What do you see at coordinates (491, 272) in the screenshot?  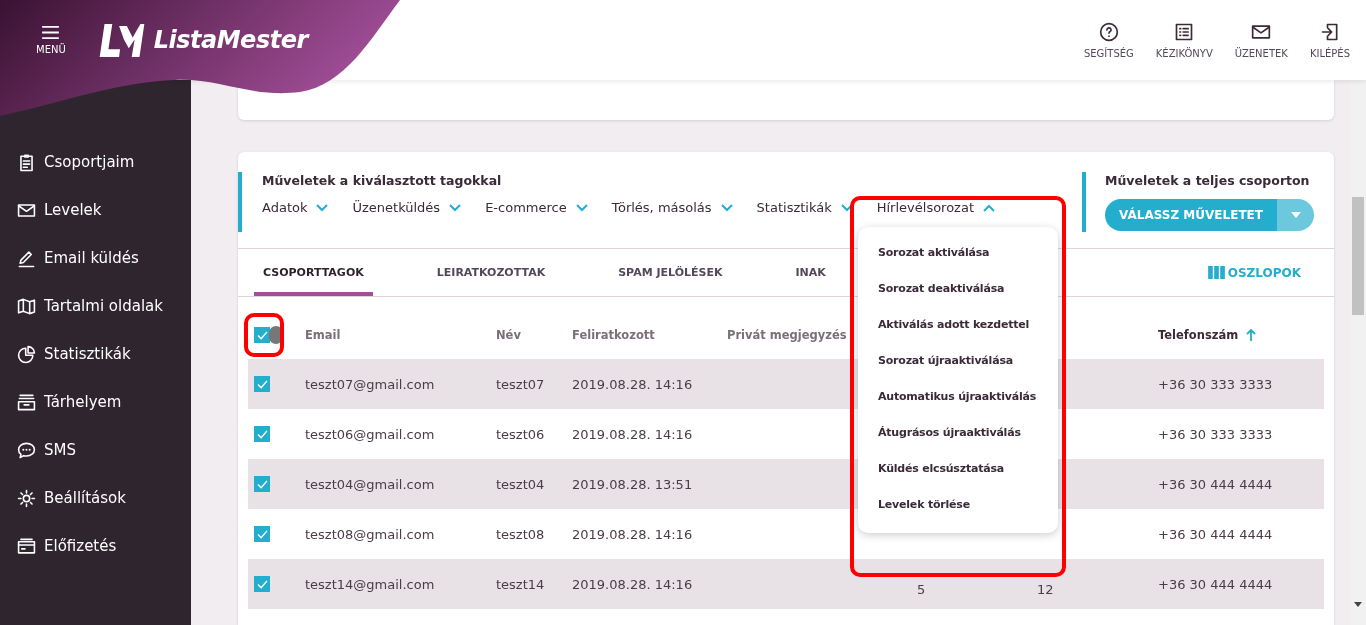 I see `tab: LEIRATKOZOTTAK` at bounding box center [491, 272].